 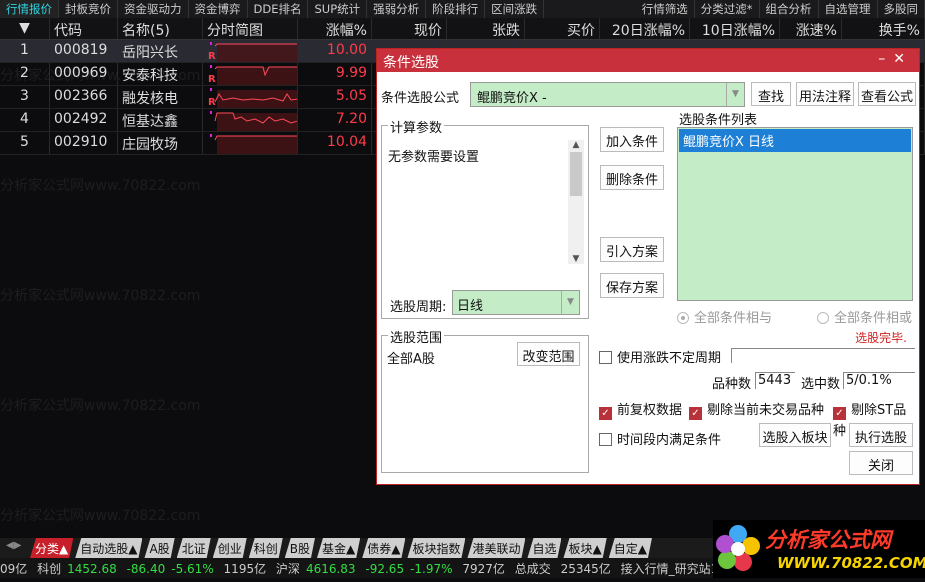 I want to click on selected-label: 选中数, so click(x=820, y=382).